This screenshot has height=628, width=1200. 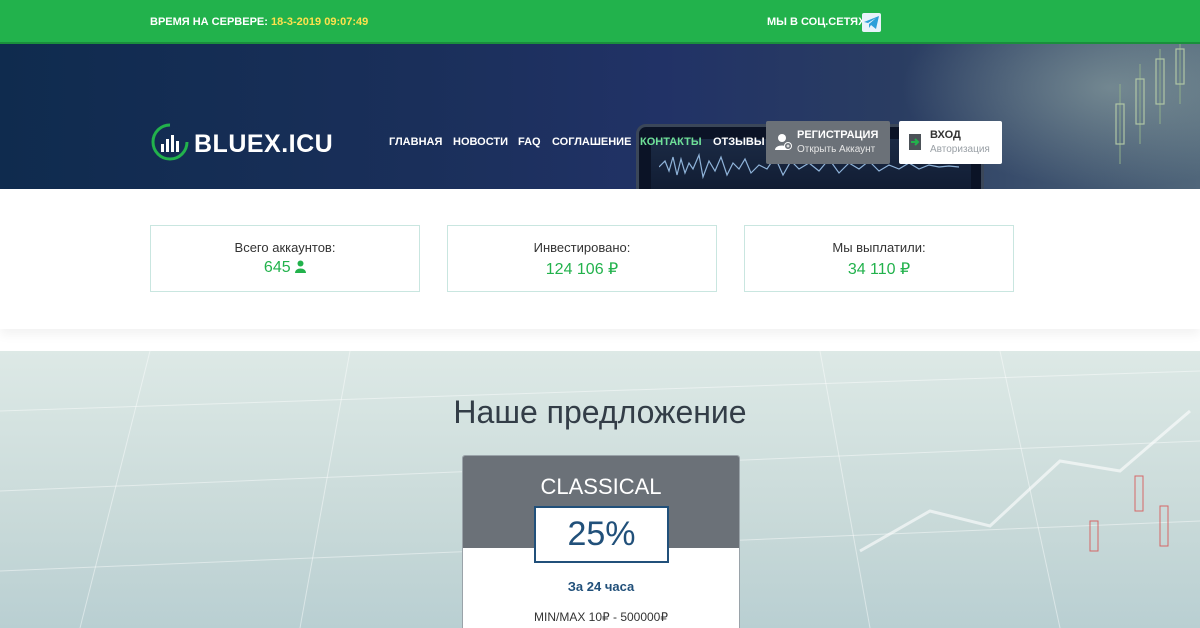 What do you see at coordinates (591, 142) in the screenshot?
I see `nav-agreement: СОГЛАШЕНИЕ` at bounding box center [591, 142].